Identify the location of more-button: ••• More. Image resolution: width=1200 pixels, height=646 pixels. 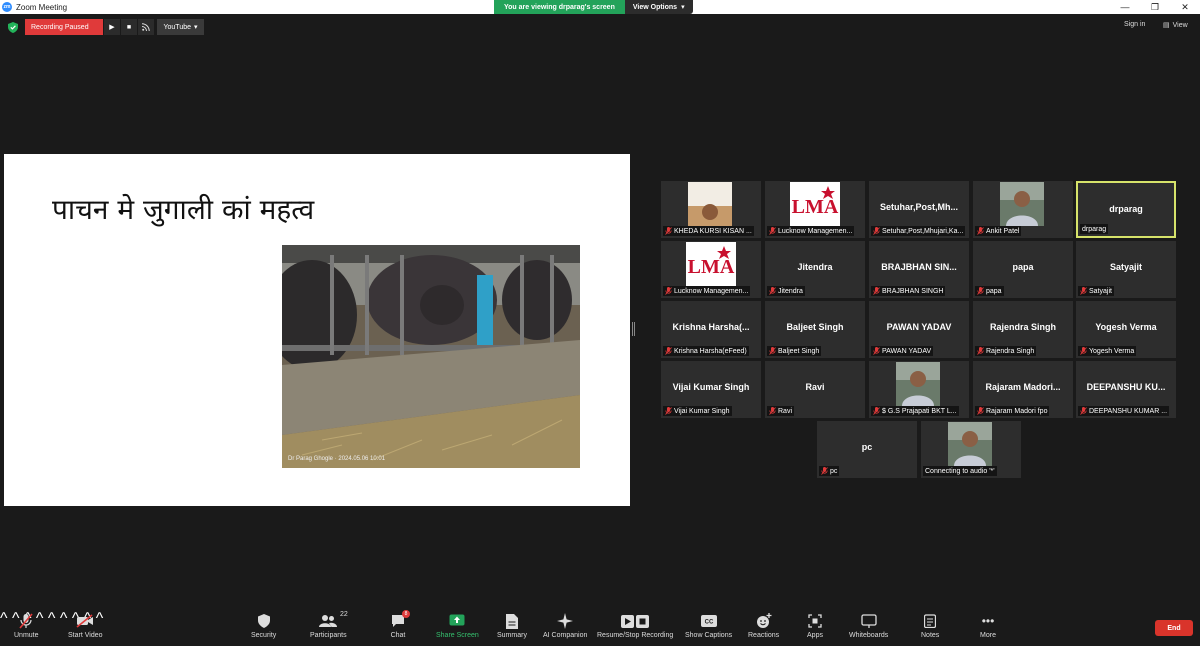
(988, 626).